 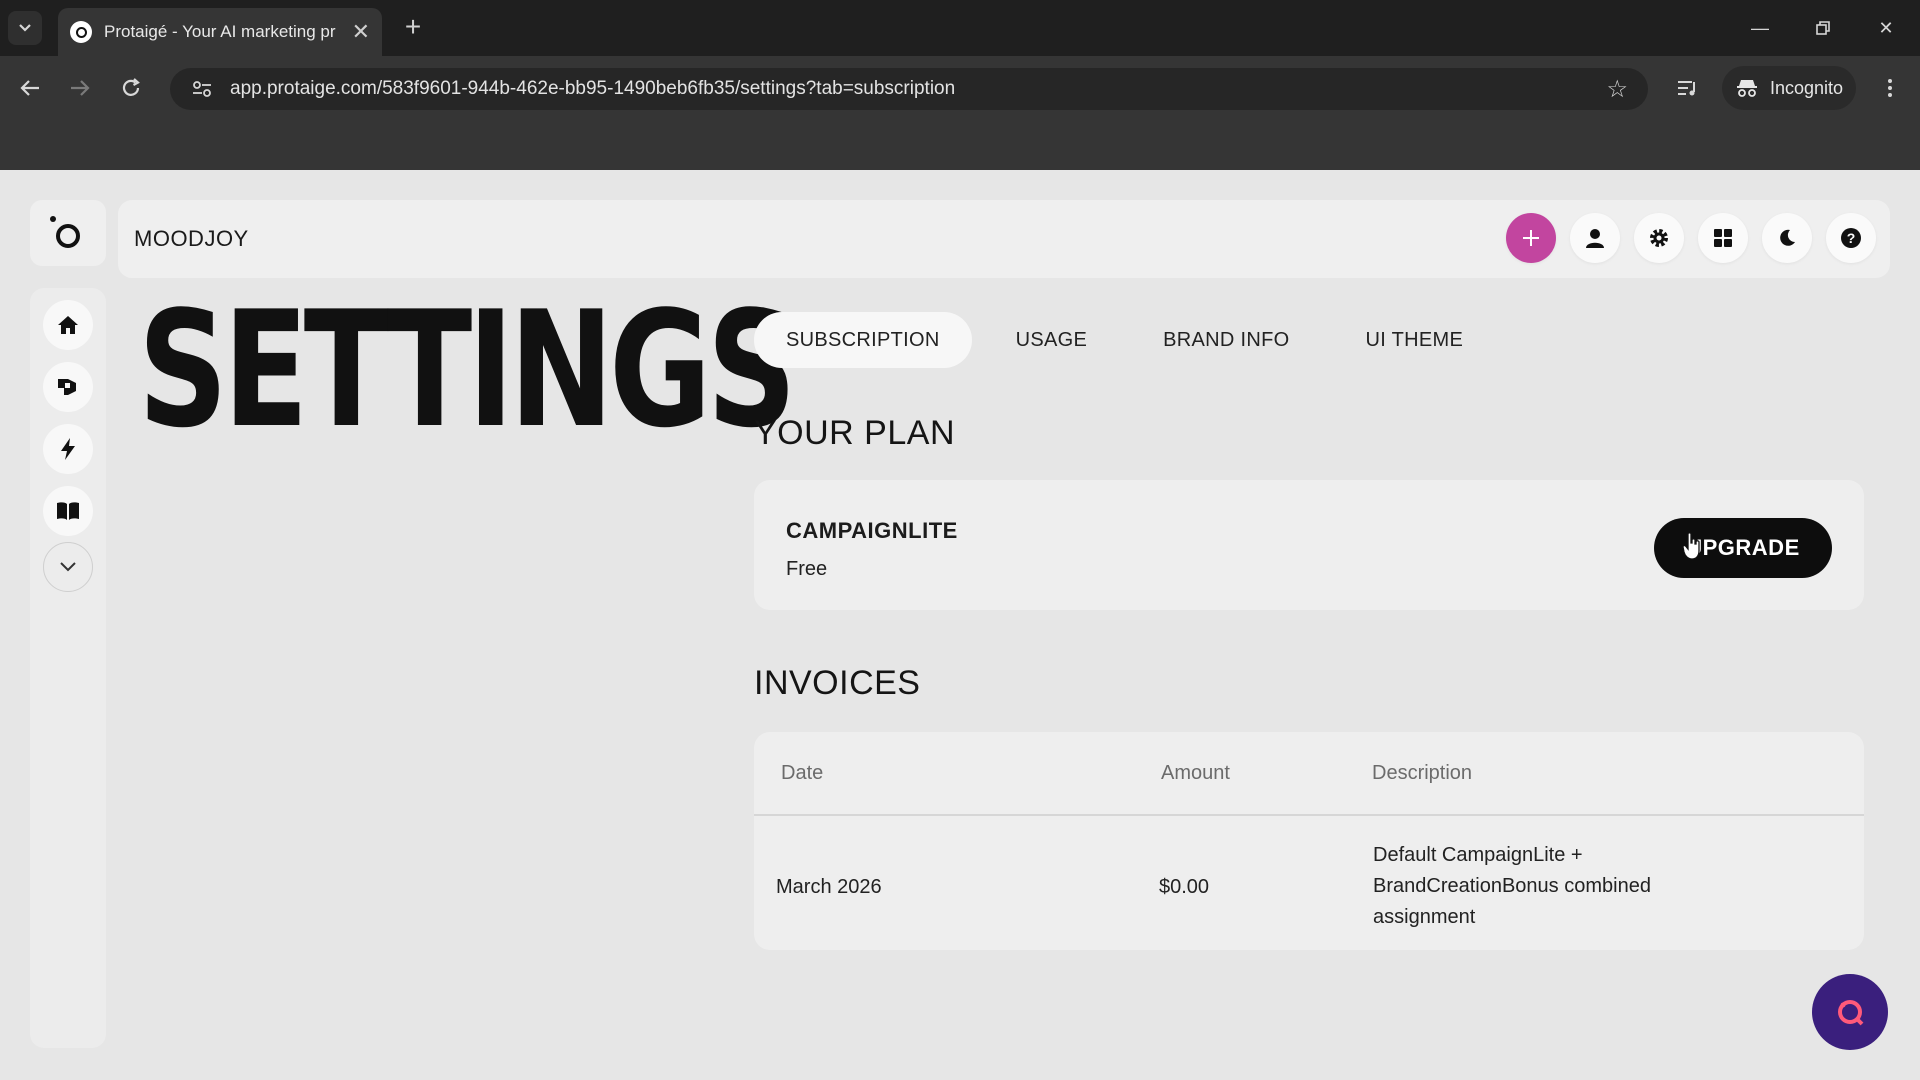 What do you see at coordinates (191, 239) in the screenshot?
I see `brand-name: MOODJOY` at bounding box center [191, 239].